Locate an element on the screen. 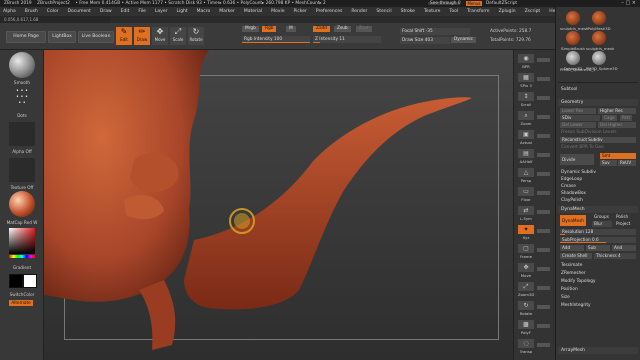 This screenshot has width=640, height=360. sdiv-slider: SDiv is located at coordinates (580, 118).